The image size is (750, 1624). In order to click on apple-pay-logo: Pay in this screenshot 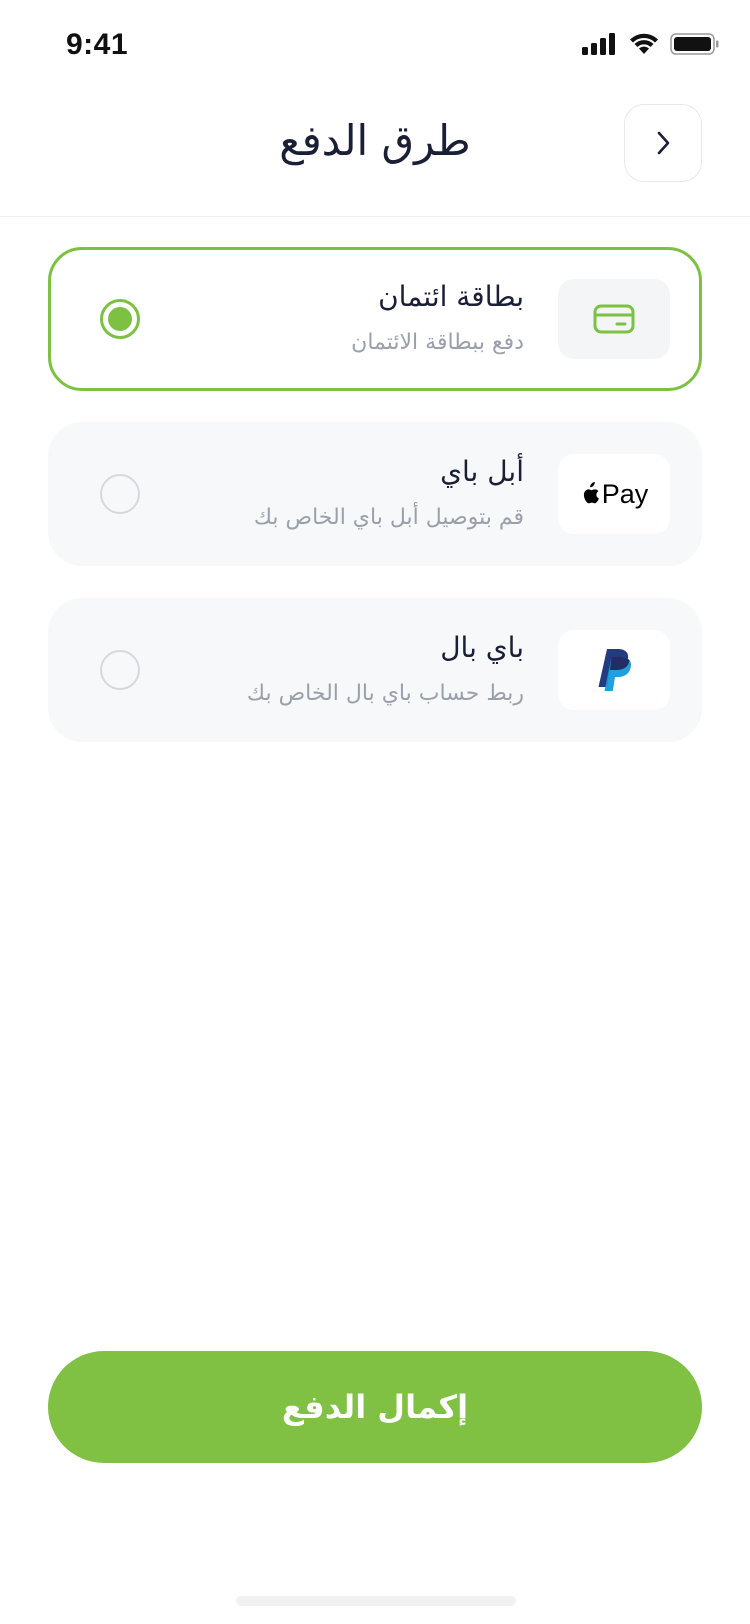, I will do `click(614, 494)`.